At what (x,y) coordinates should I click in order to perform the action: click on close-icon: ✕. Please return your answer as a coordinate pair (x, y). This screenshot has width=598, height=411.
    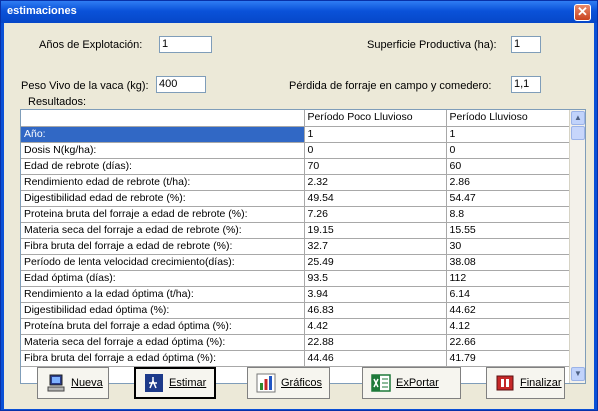
    Looking at the image, I should click on (582, 11).